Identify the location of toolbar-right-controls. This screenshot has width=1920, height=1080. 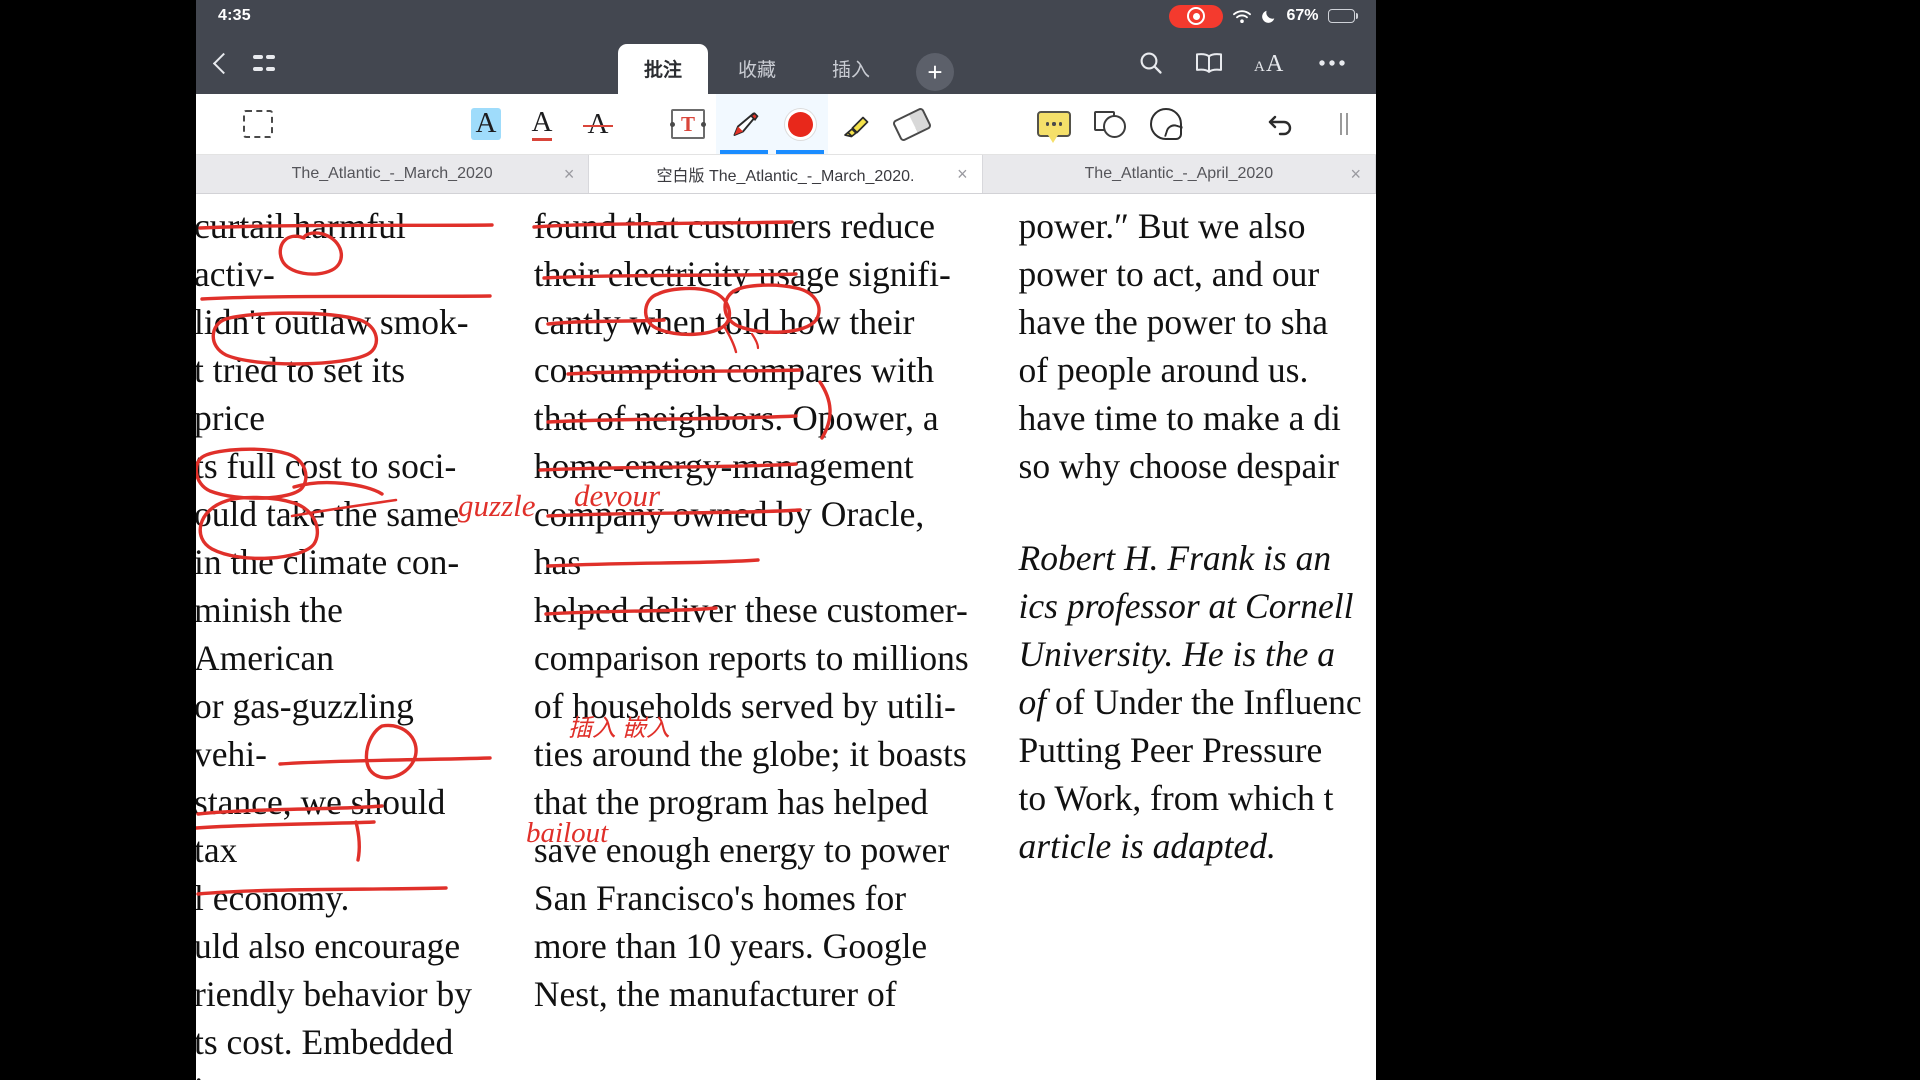
(1315, 124).